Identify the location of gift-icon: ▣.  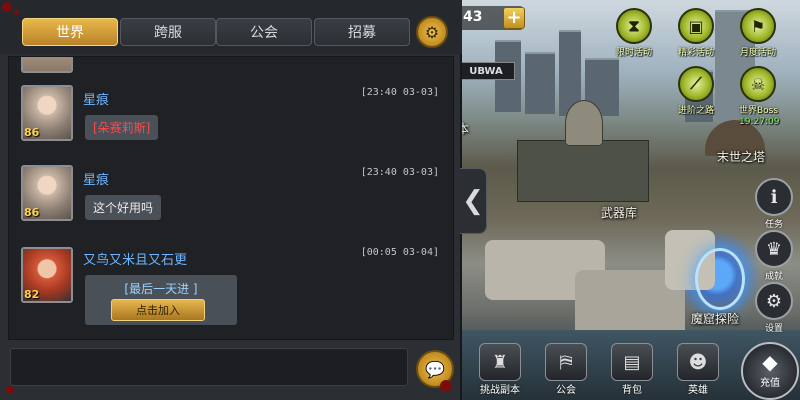
(696, 26).